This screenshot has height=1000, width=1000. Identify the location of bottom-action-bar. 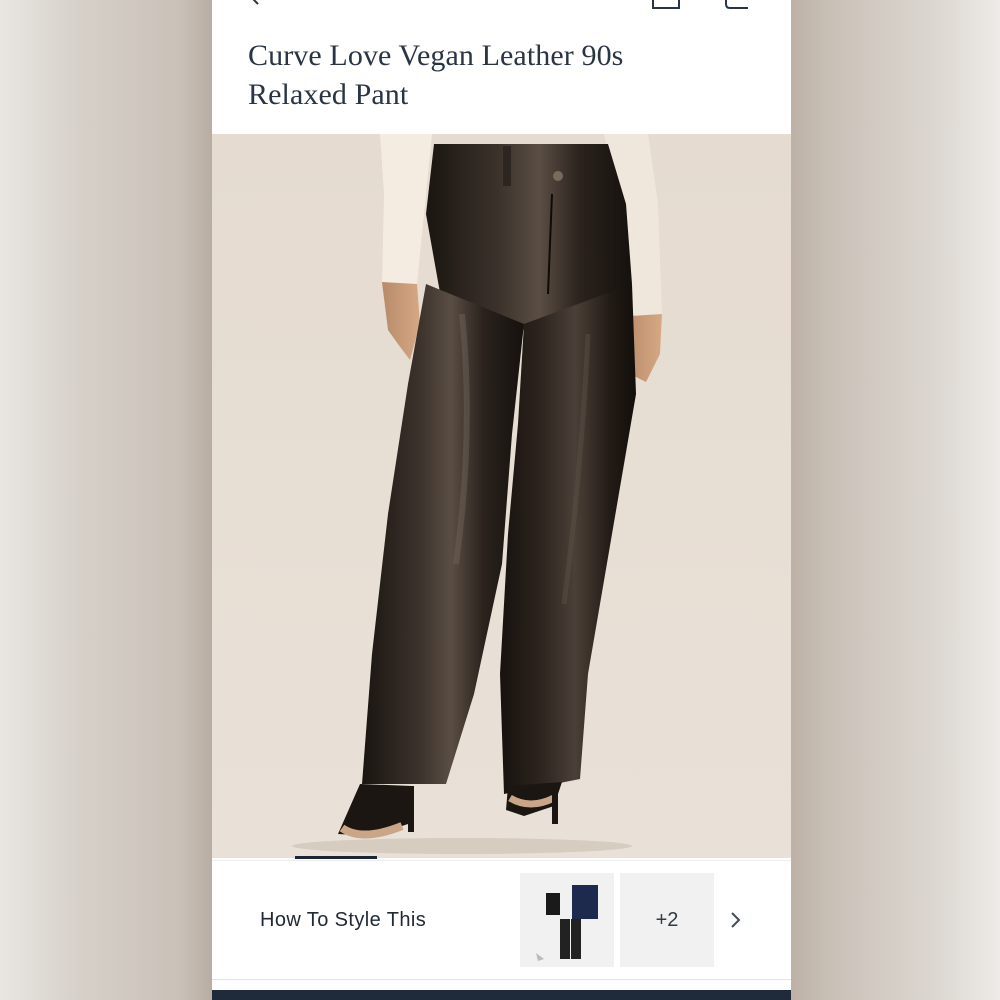
(501, 995).